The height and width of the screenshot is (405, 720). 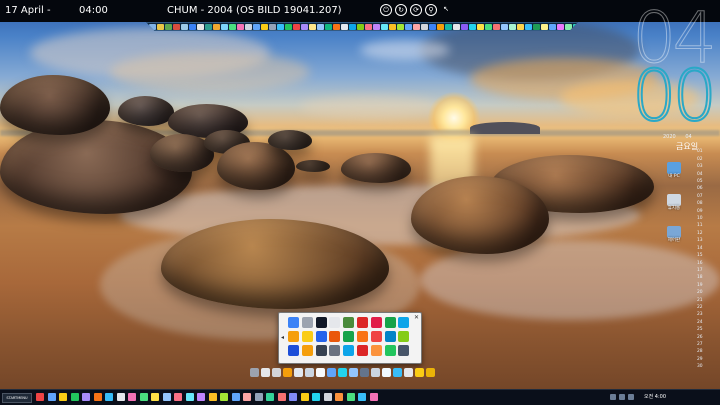 What do you see at coordinates (431, 10) in the screenshot?
I see `search-icon: ⚲` at bounding box center [431, 10].